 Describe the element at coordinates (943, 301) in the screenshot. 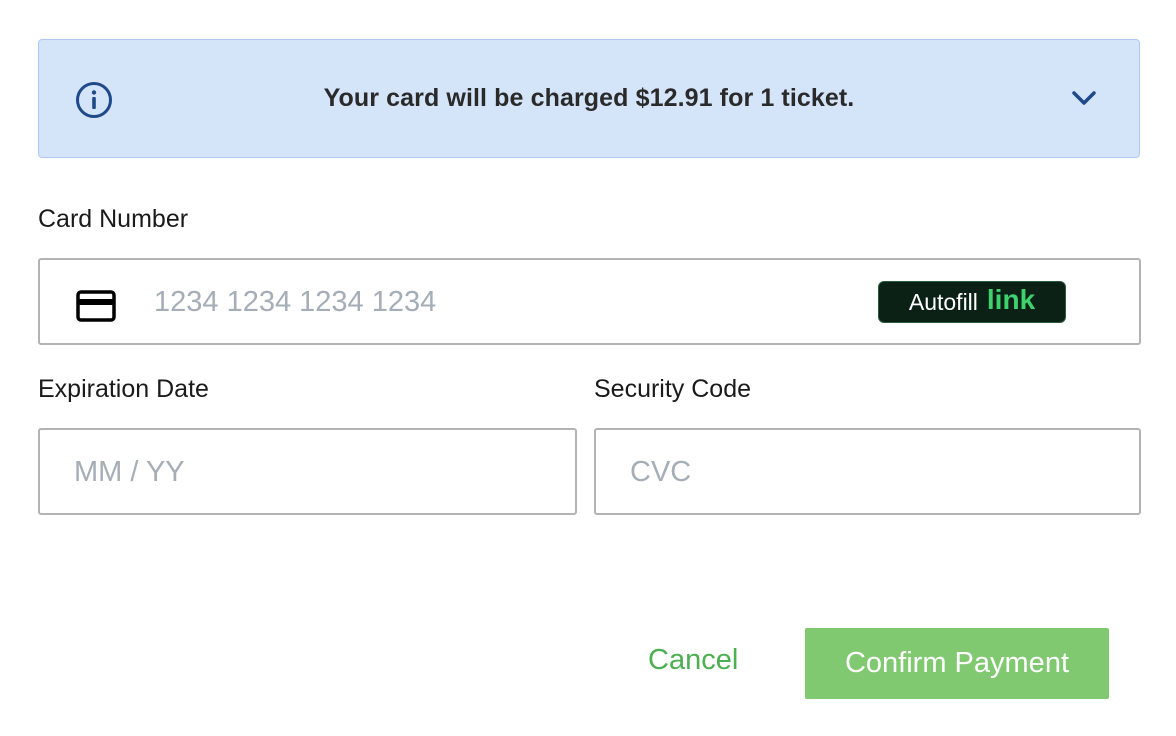

I see `autofill-label: Autofill` at that location.